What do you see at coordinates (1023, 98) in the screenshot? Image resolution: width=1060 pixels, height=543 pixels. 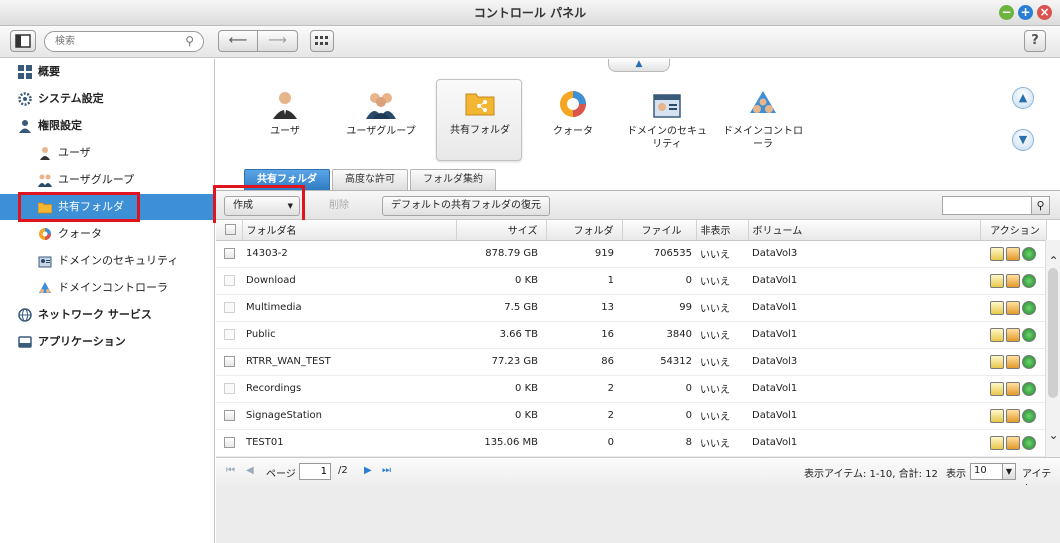 I see `category-scroll-up-button: ▲` at bounding box center [1023, 98].